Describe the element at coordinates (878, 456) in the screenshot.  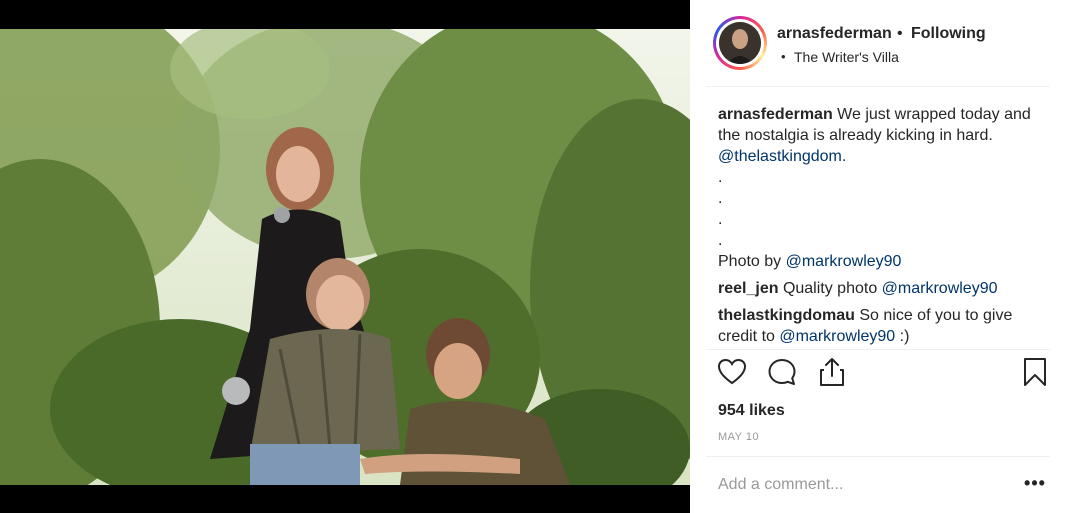
I see `input-divider` at that location.